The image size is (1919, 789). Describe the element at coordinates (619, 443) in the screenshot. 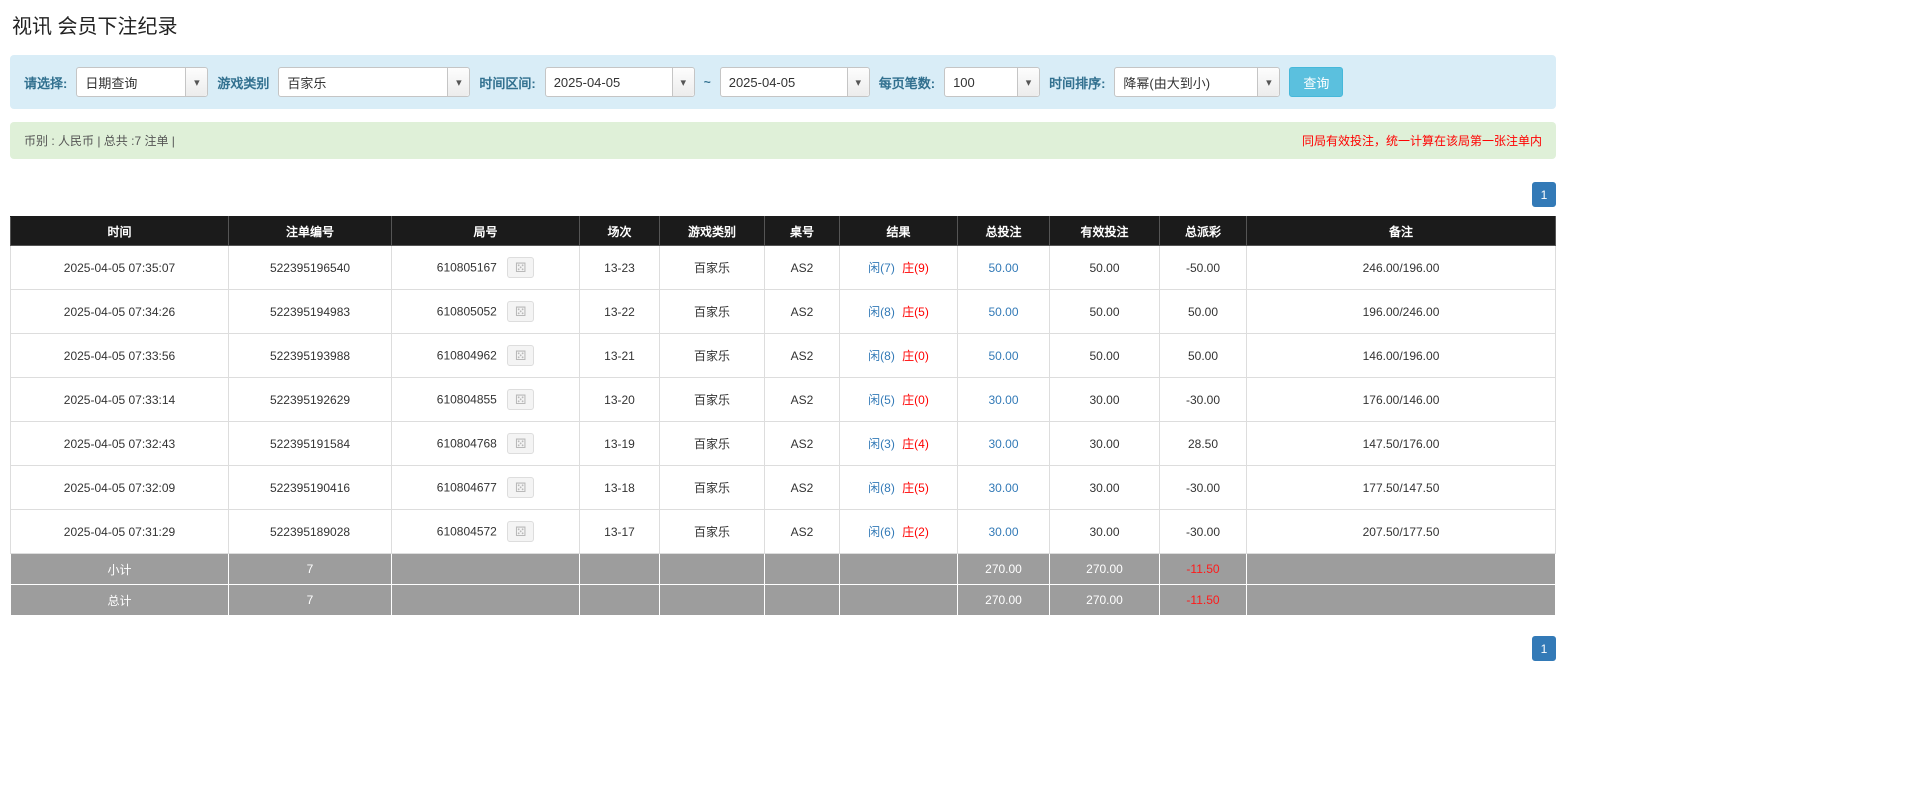

I see `cell-session: 13-19` at that location.